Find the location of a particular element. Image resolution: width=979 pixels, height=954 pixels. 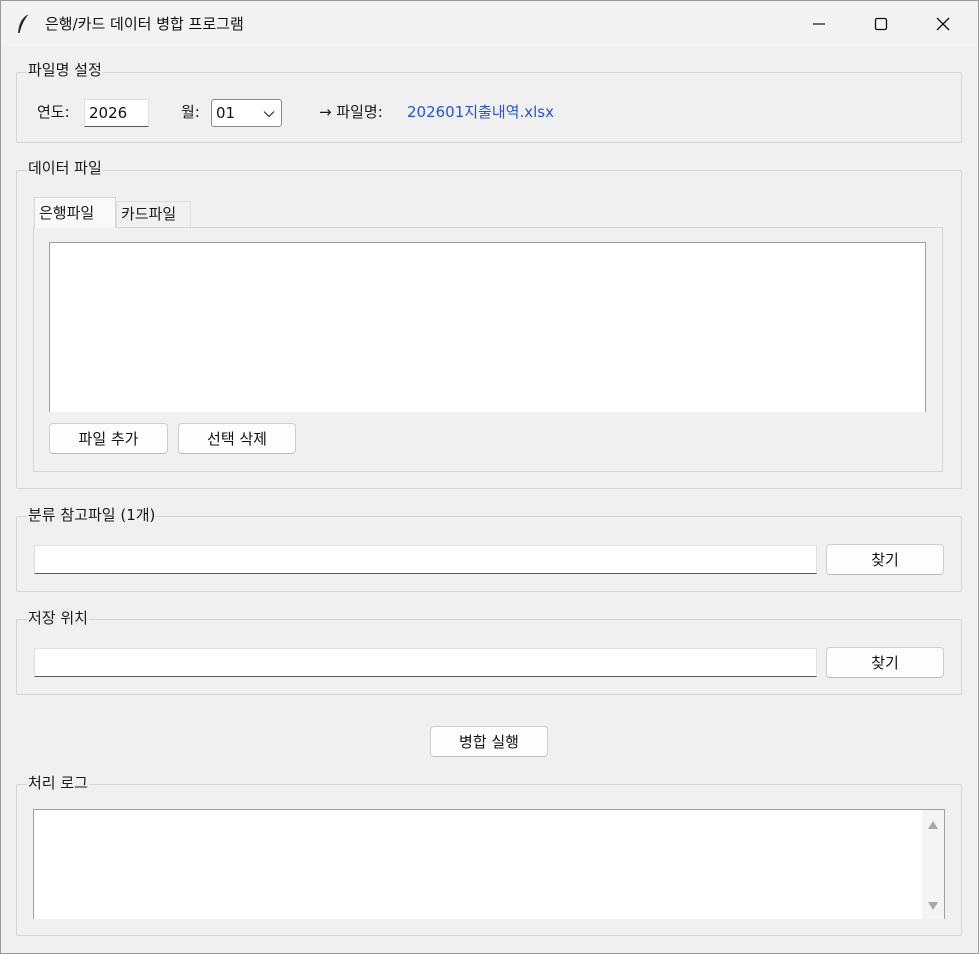

close-button is located at coordinates (943, 24).